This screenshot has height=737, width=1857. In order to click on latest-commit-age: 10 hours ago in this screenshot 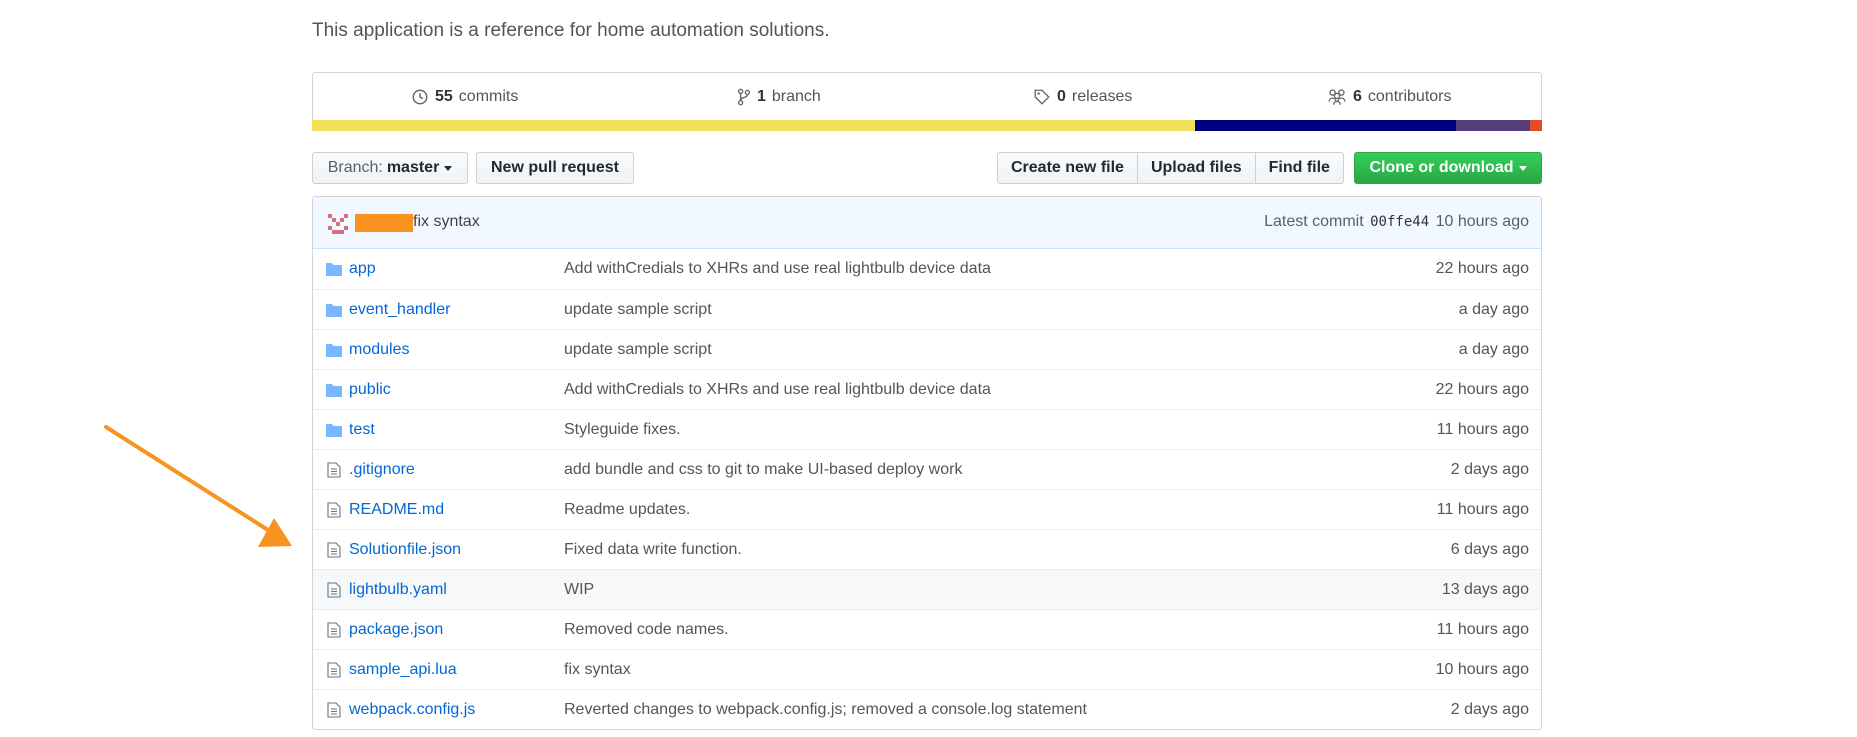, I will do `click(1482, 221)`.